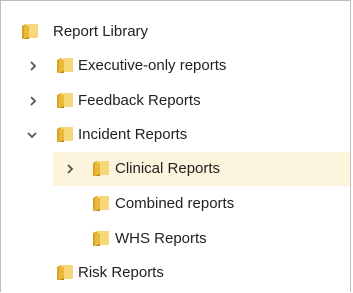 The height and width of the screenshot is (293, 353). I want to click on tree-item-whs-reports: WHS Reports, so click(175, 239).